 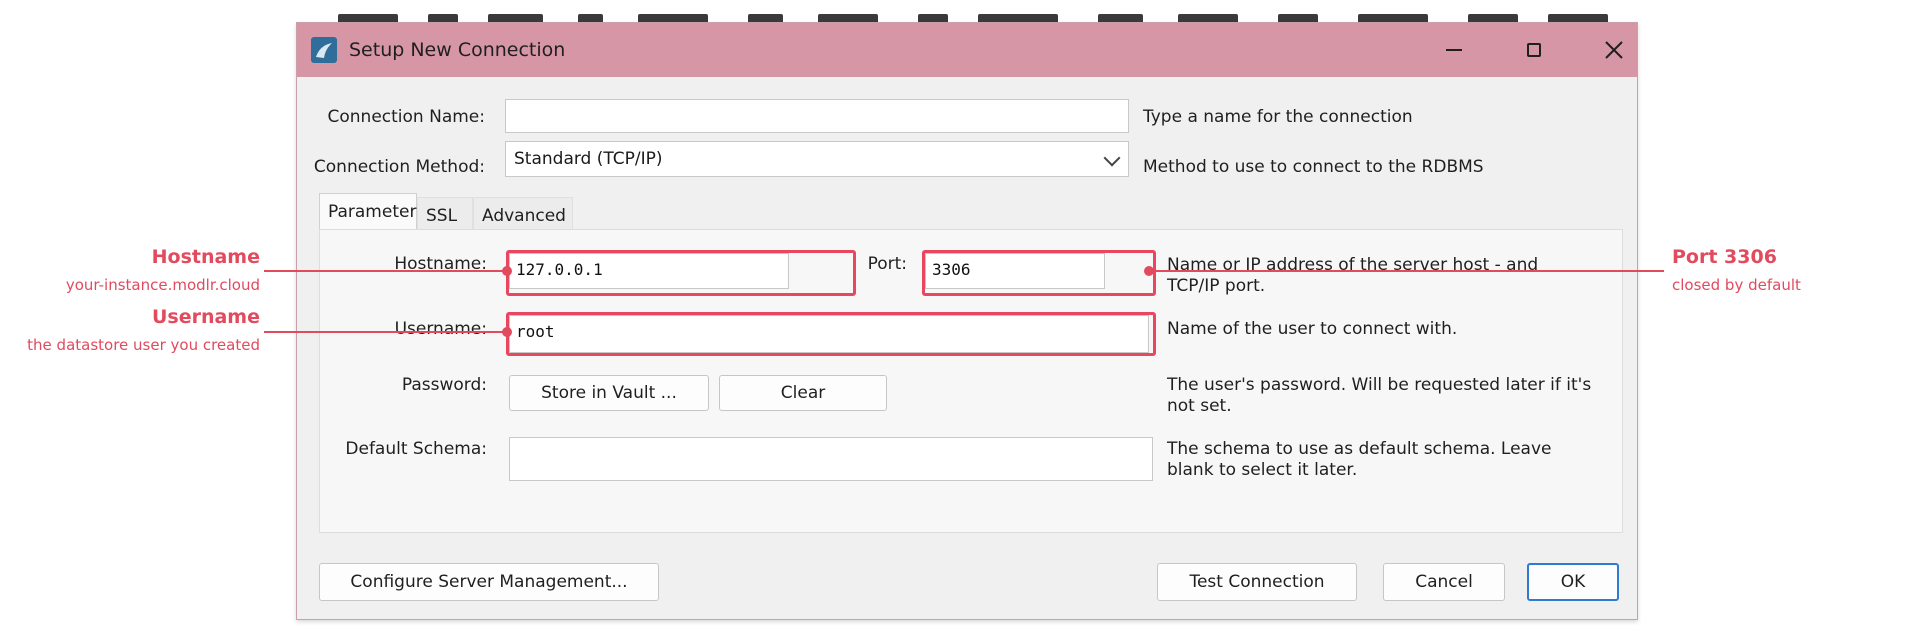 What do you see at coordinates (444, 385) in the screenshot?
I see `password-label: Password:` at bounding box center [444, 385].